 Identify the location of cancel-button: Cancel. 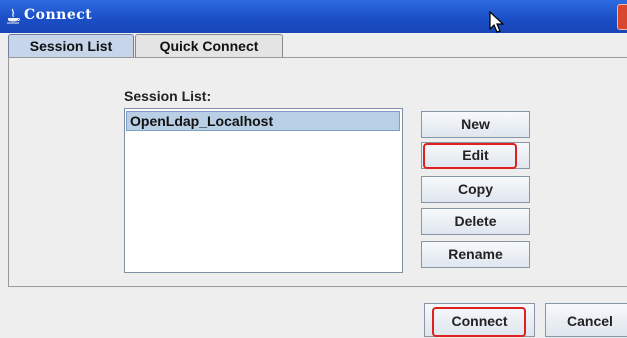
(586, 320).